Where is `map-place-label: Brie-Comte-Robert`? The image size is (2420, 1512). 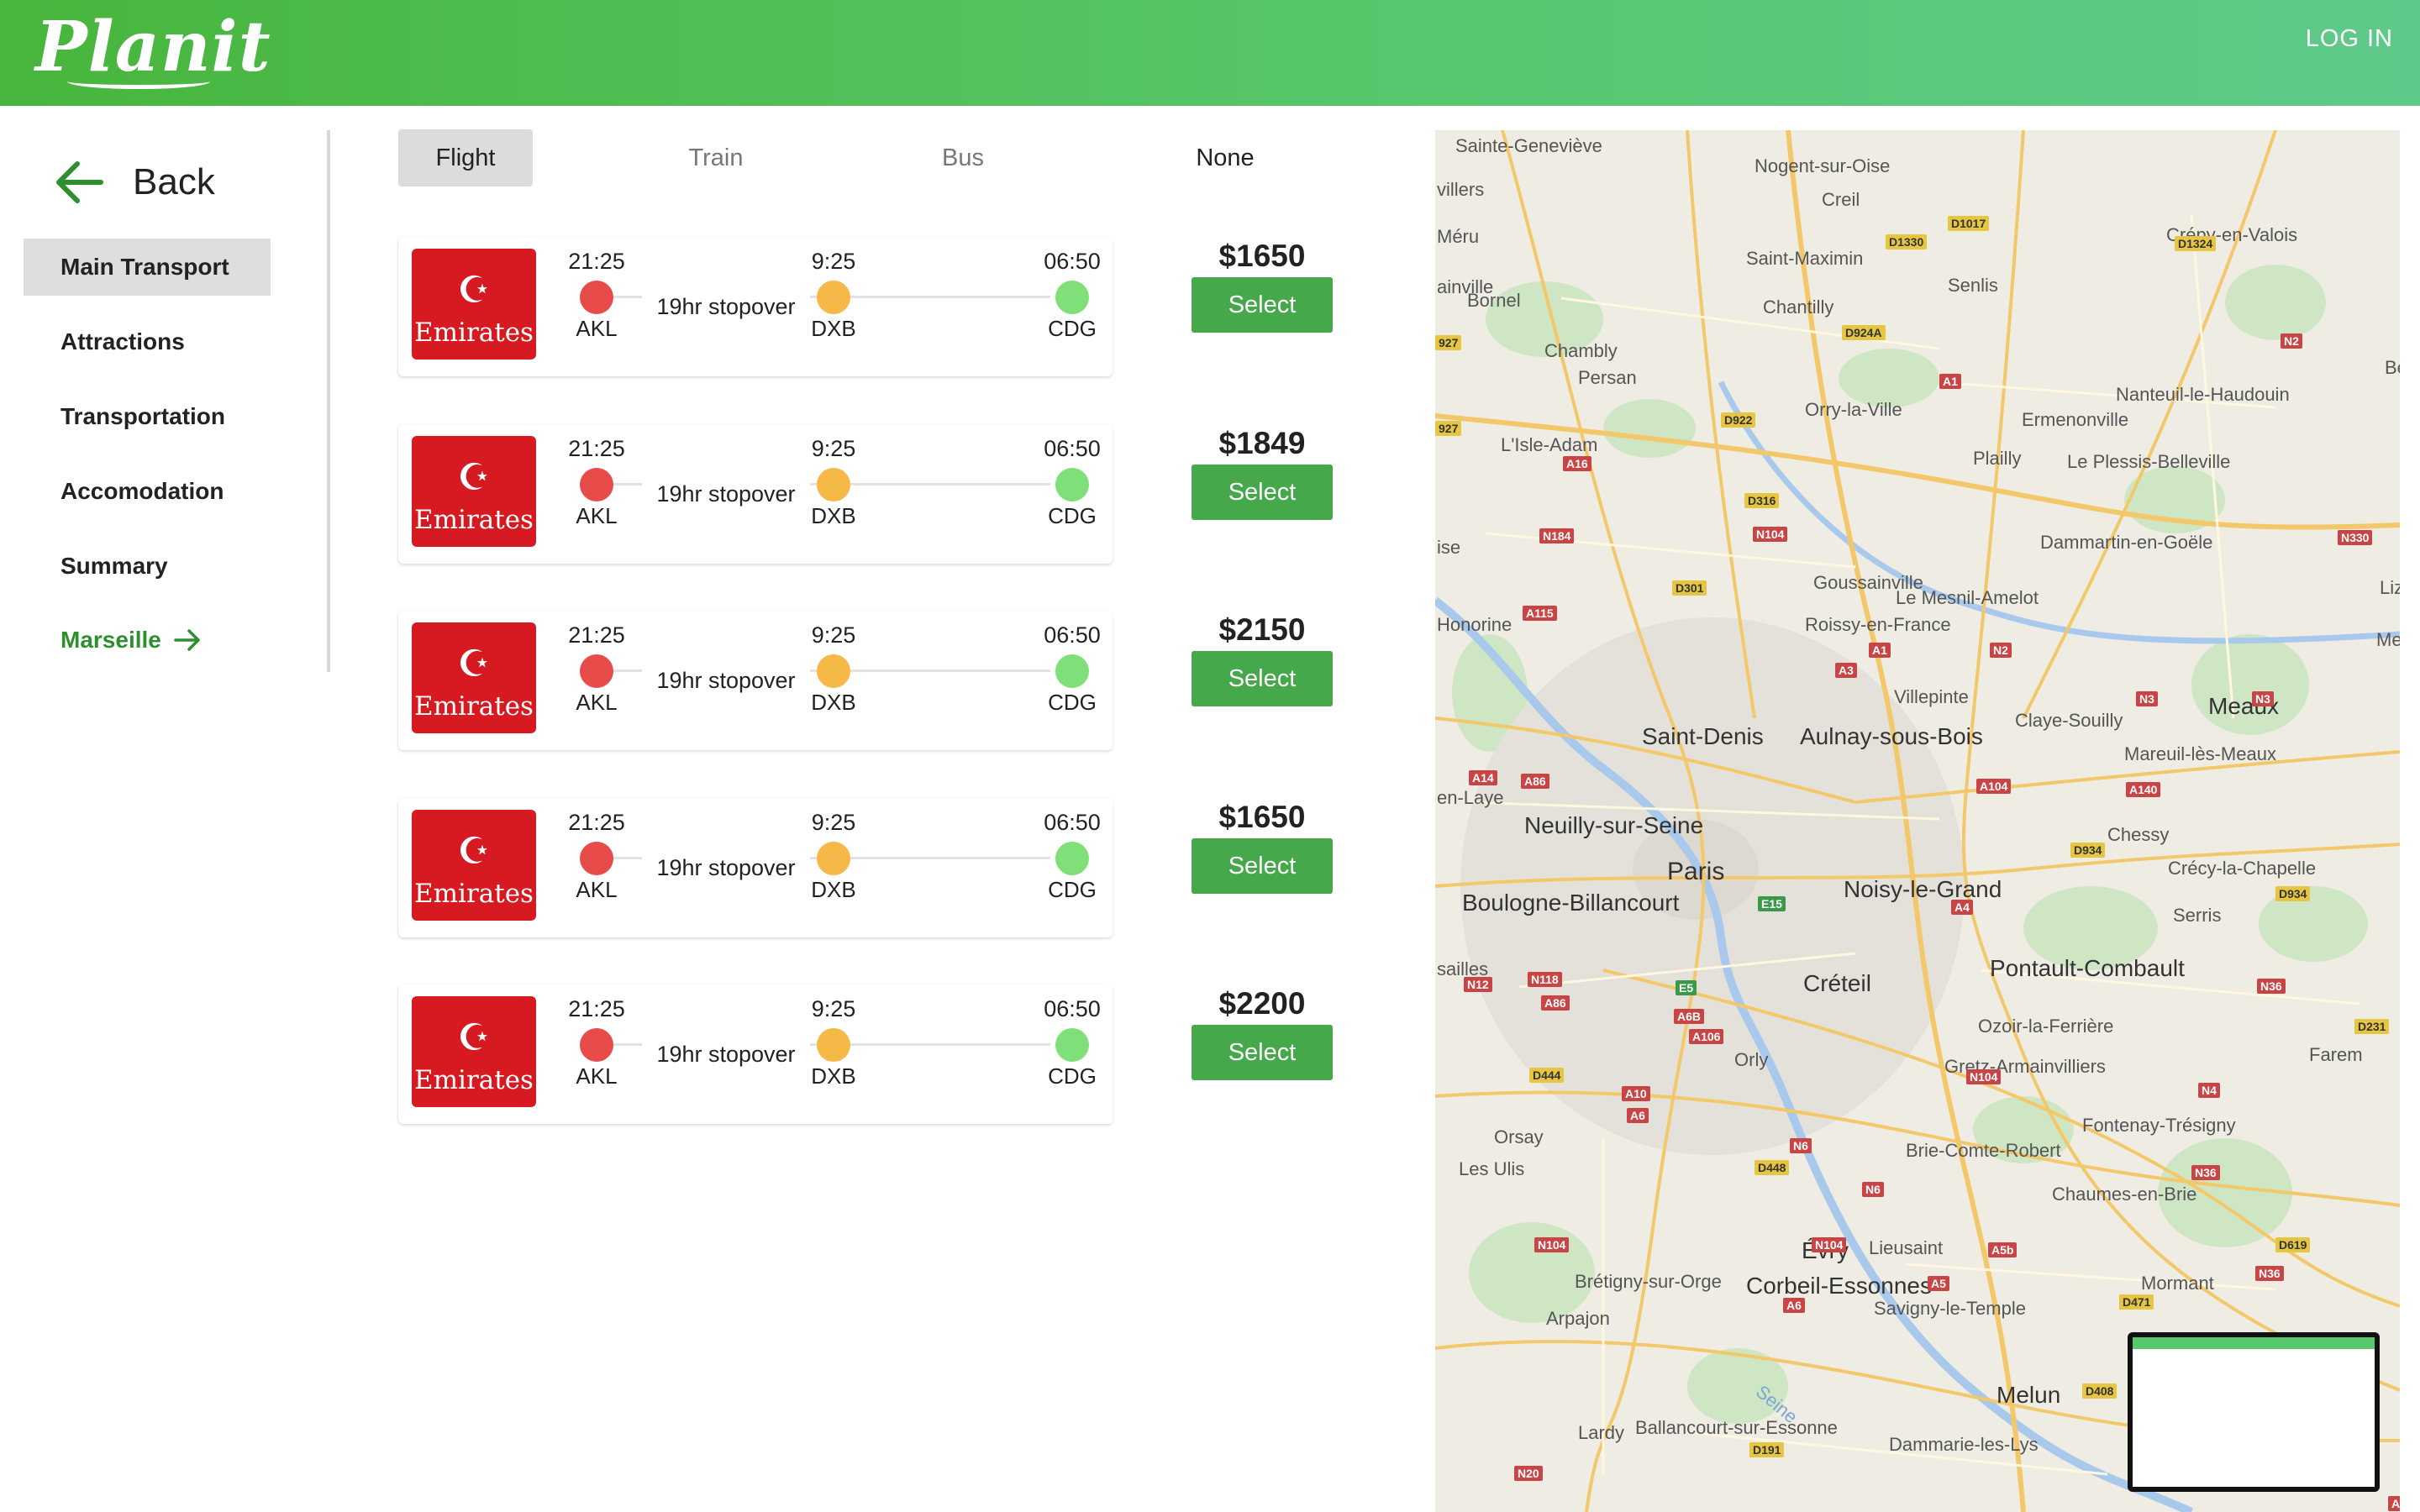 map-place-label: Brie-Comte-Robert is located at coordinates (1983, 1150).